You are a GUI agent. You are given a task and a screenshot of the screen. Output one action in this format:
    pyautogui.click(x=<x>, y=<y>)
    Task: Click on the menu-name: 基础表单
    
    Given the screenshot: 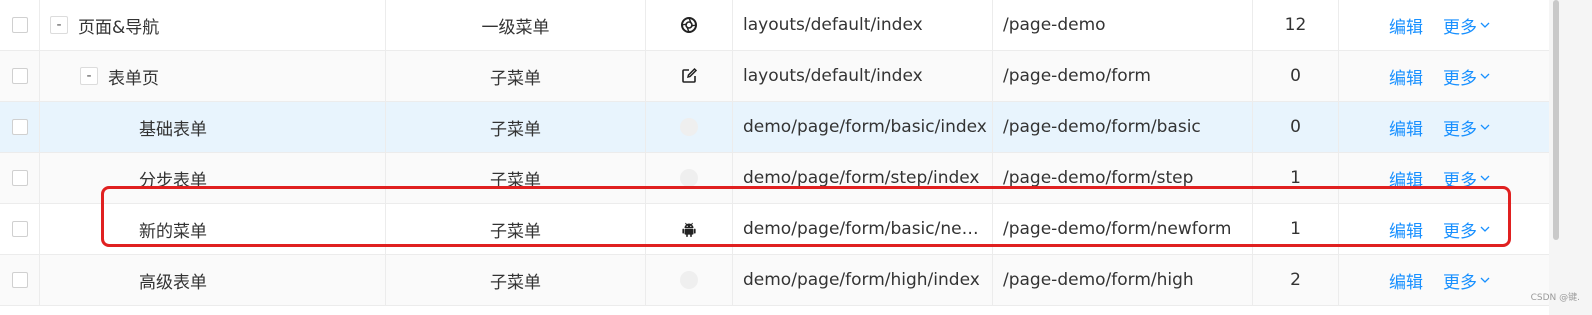 What is the action you would take?
    pyautogui.click(x=173, y=129)
    